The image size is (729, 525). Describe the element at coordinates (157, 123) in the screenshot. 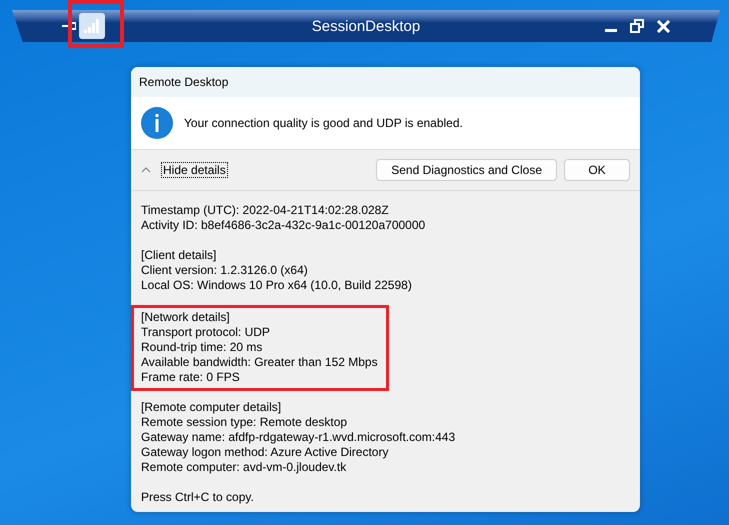

I see `info-icon` at that location.